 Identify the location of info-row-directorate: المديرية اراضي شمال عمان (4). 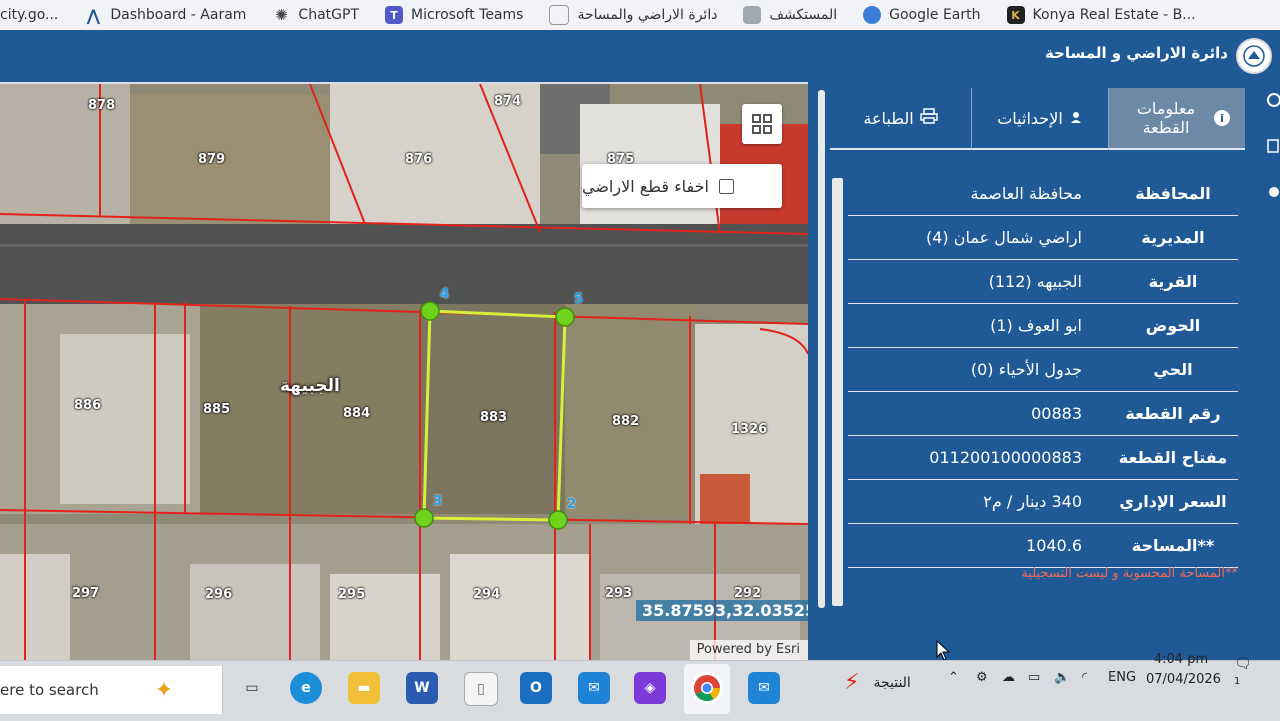
(1043, 238).